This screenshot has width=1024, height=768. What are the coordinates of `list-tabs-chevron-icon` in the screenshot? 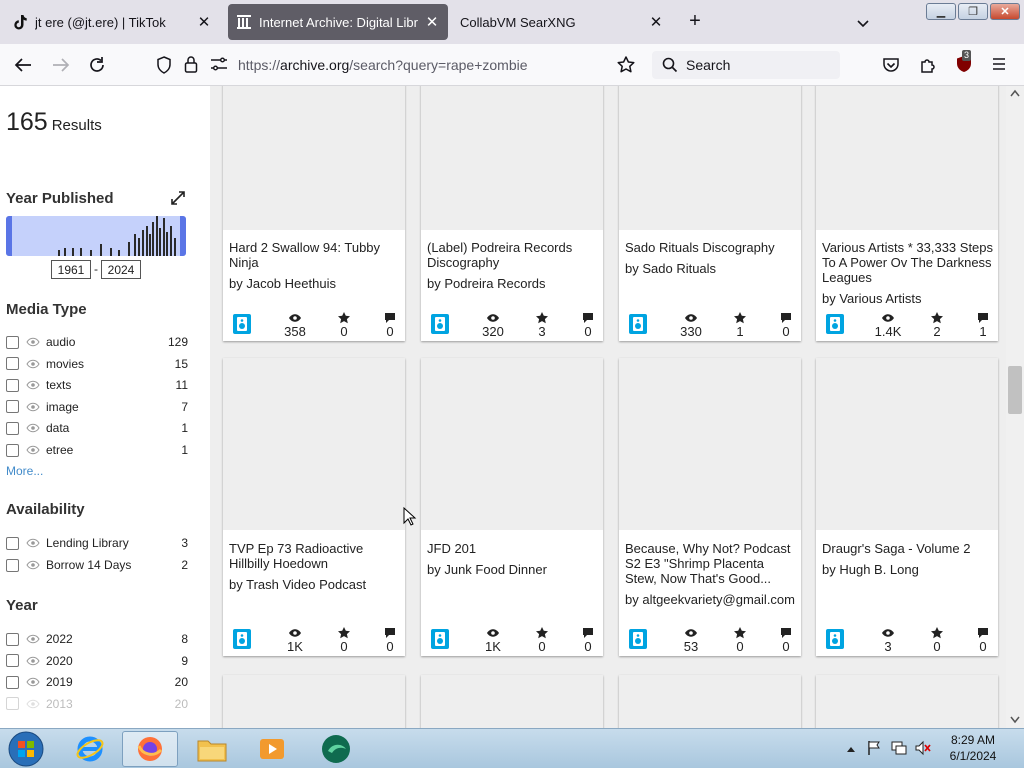 It's located at (863, 23).